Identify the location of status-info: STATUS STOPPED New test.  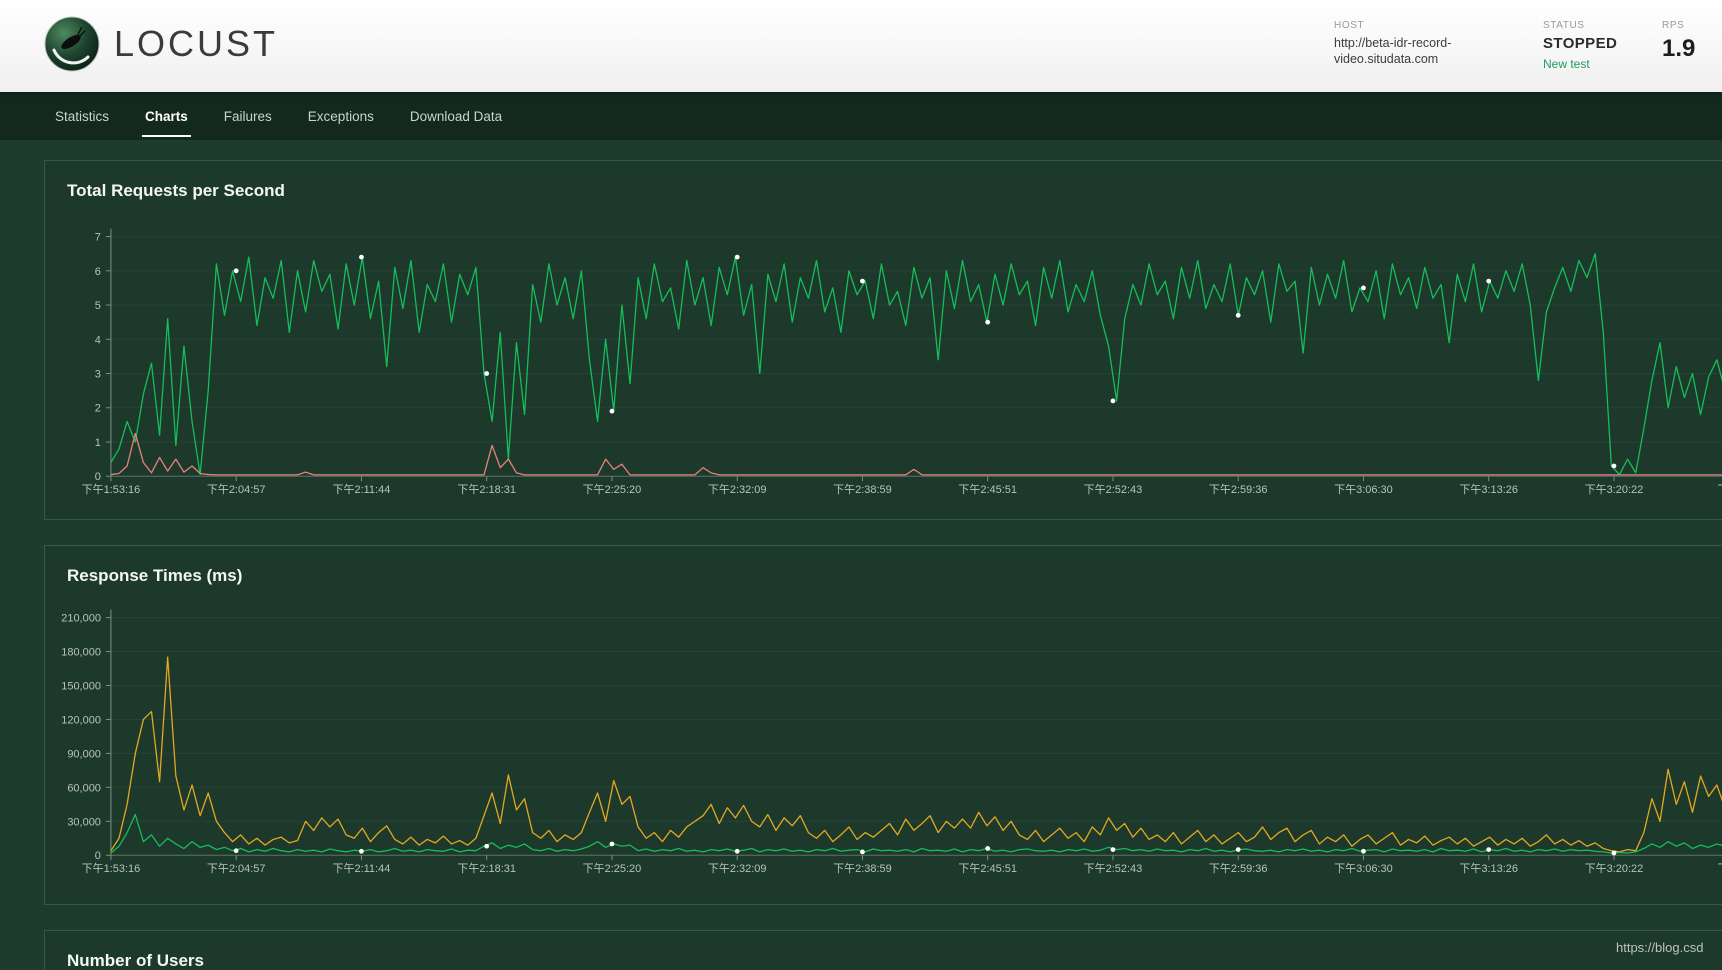
(1580, 46).